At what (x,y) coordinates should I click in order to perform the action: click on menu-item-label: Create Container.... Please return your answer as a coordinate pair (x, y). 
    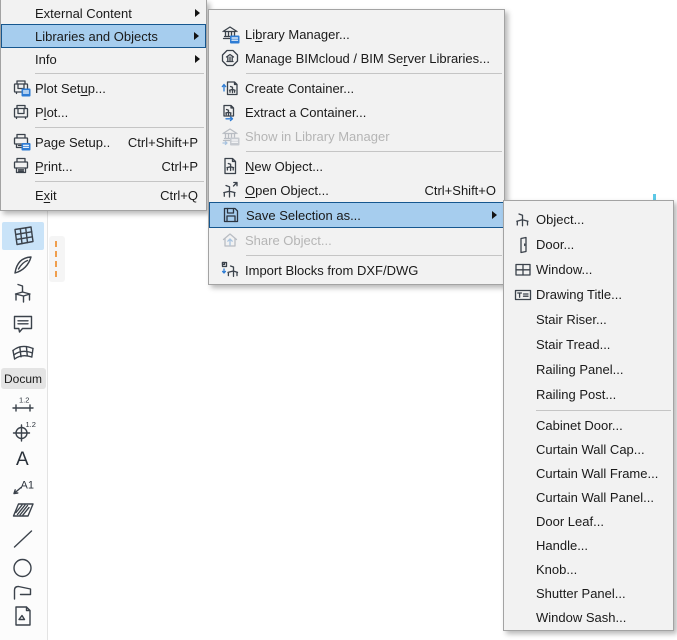
    Looking at the image, I should click on (300, 88).